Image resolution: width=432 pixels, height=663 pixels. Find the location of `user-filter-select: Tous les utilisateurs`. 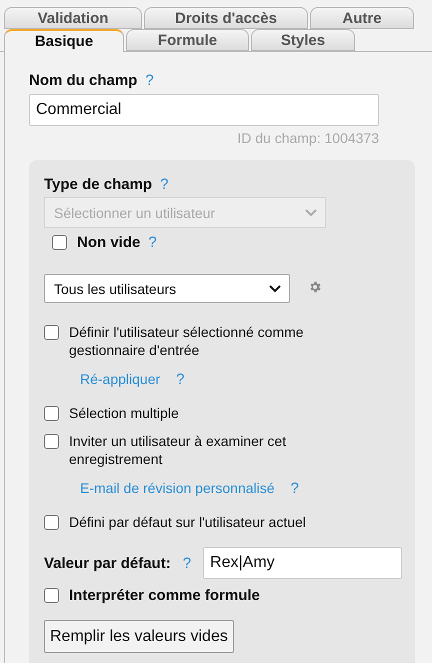

user-filter-select: Tous les utilisateurs is located at coordinates (167, 288).